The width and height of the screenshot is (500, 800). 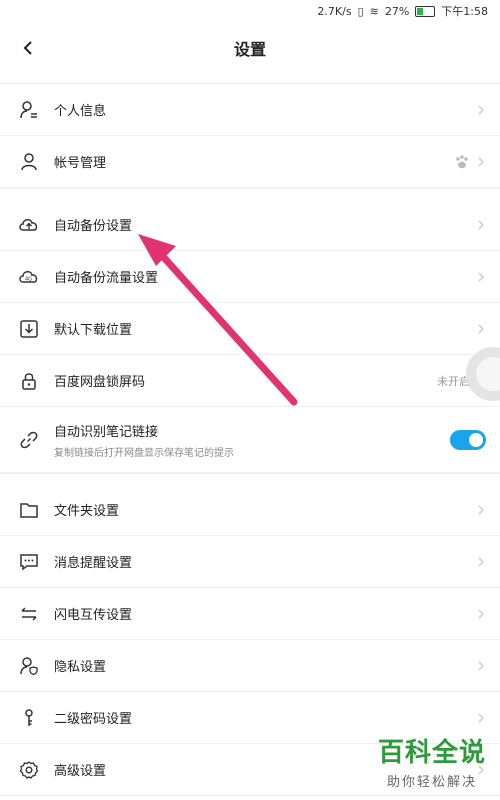 I want to click on message-icon, so click(x=29, y=562).